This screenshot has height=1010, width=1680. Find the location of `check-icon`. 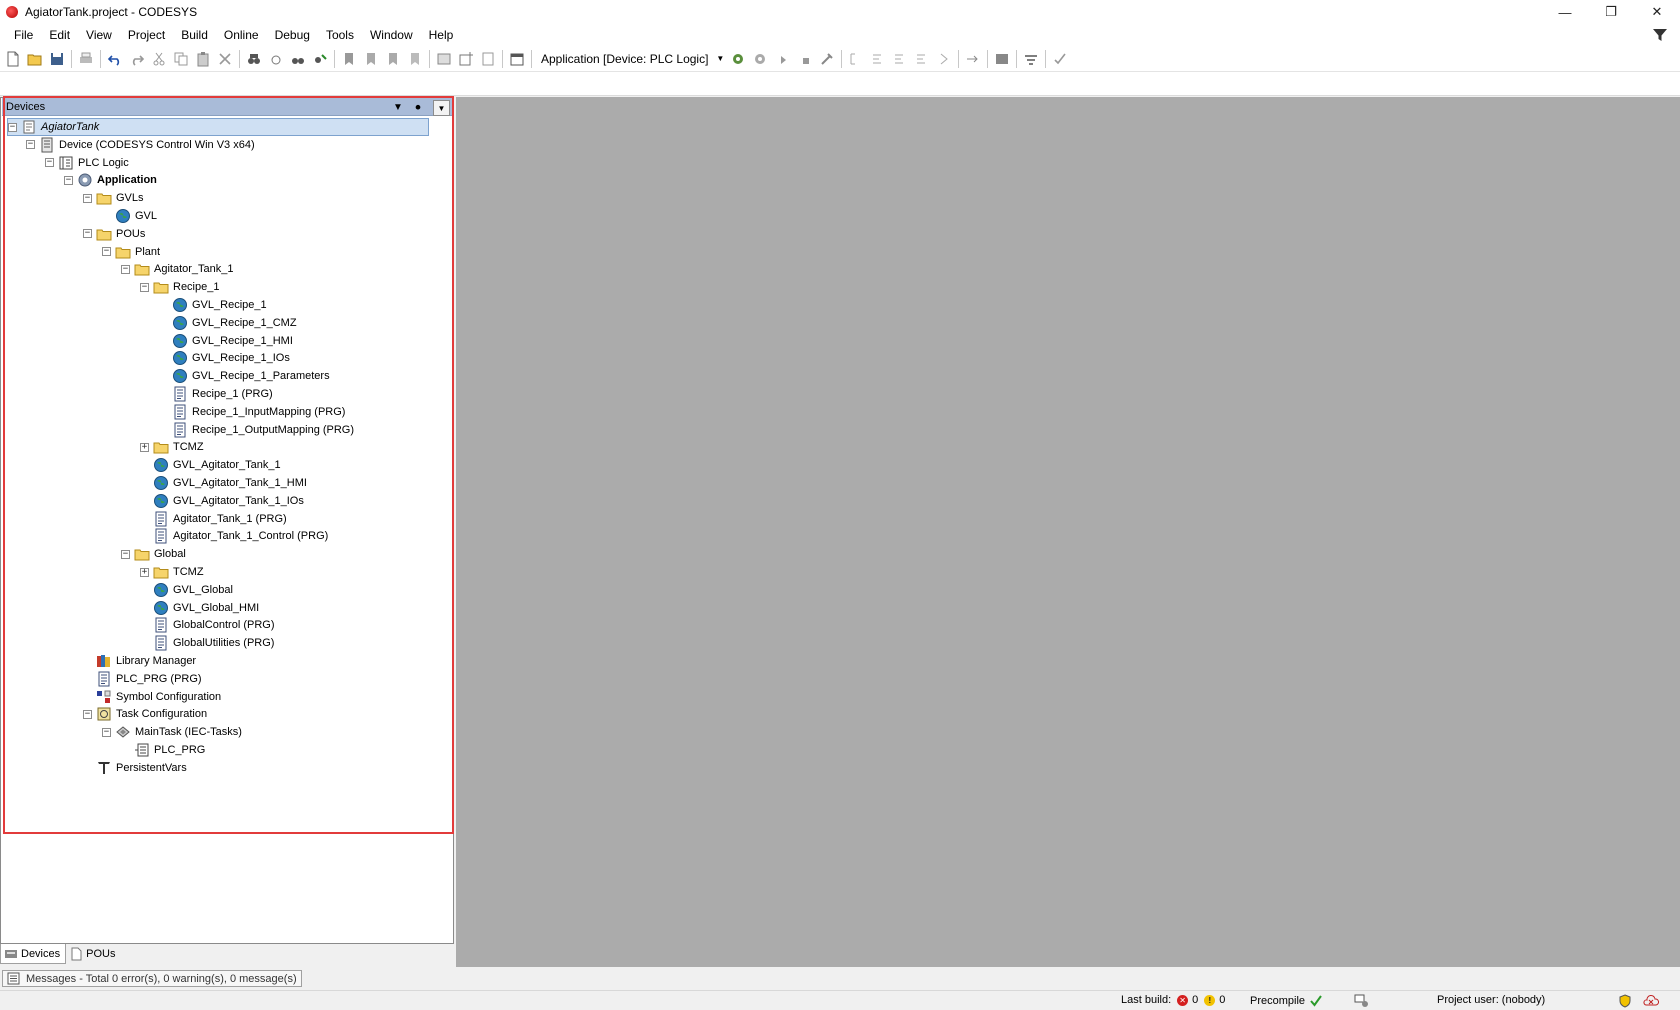

check-icon is located at coordinates (1060, 59).